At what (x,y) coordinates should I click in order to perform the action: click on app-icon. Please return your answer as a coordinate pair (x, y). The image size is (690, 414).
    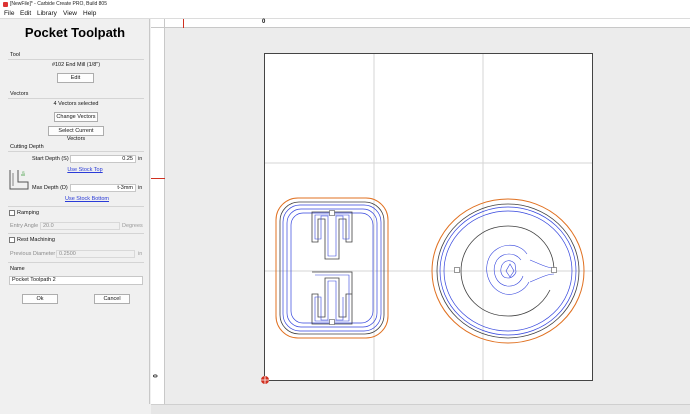
    Looking at the image, I should click on (5, 4).